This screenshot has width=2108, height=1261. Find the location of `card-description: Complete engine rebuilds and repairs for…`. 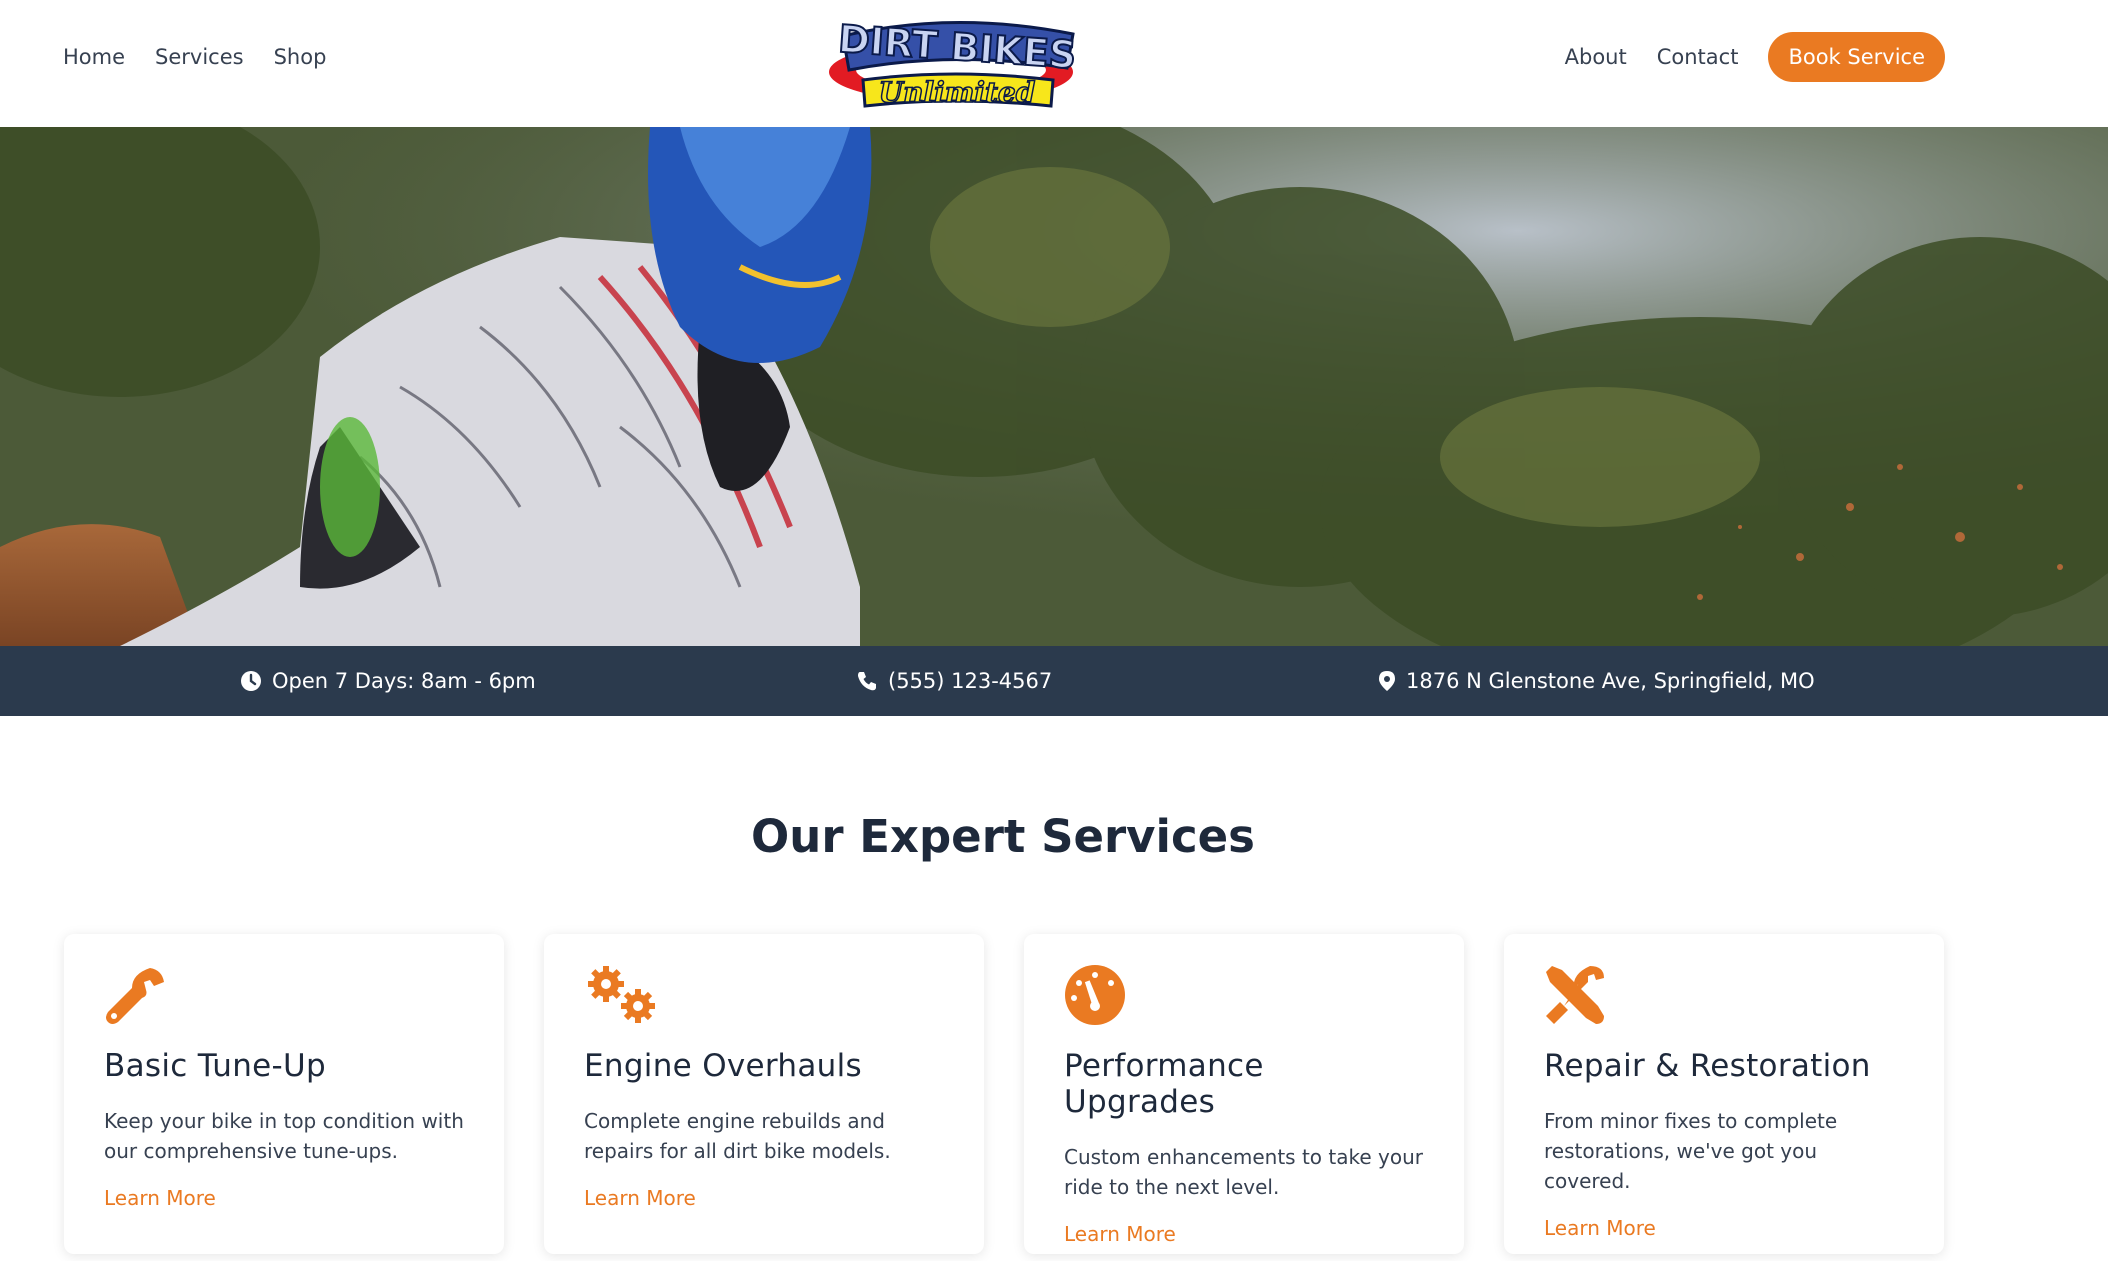

card-description: Complete engine rebuilds and repairs for… is located at coordinates (737, 1136).